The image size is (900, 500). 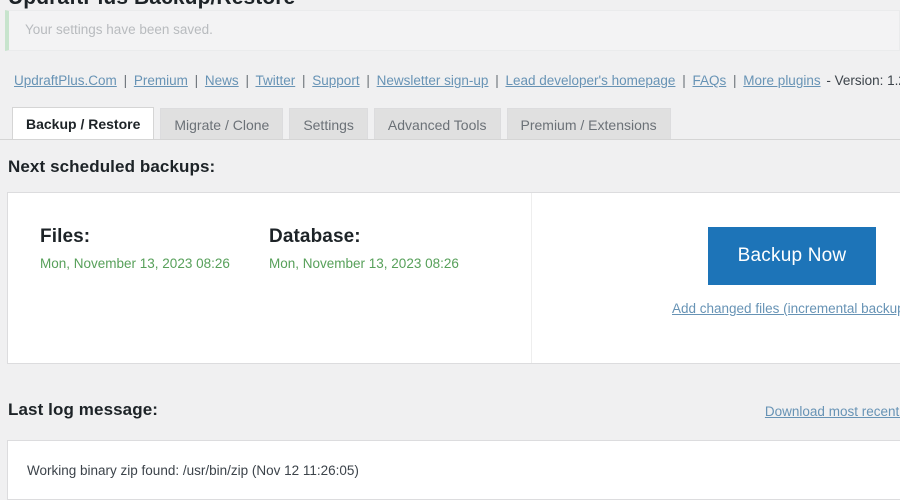 What do you see at coordinates (792, 256) in the screenshot?
I see `backup-now-button: Backup Now` at bounding box center [792, 256].